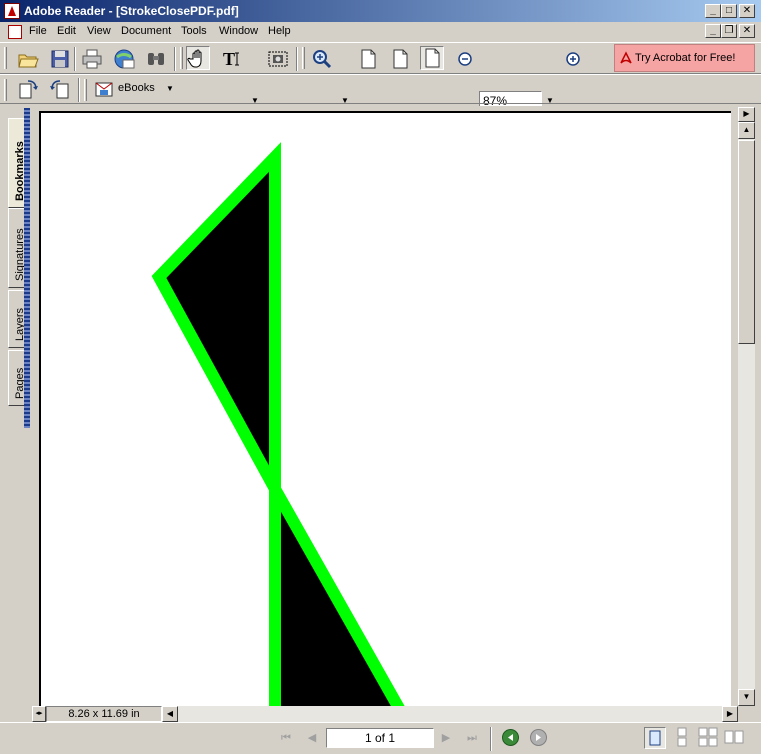 The width and height of the screenshot is (761, 754). What do you see at coordinates (368, 59) in the screenshot?
I see `actual-size-icon` at bounding box center [368, 59].